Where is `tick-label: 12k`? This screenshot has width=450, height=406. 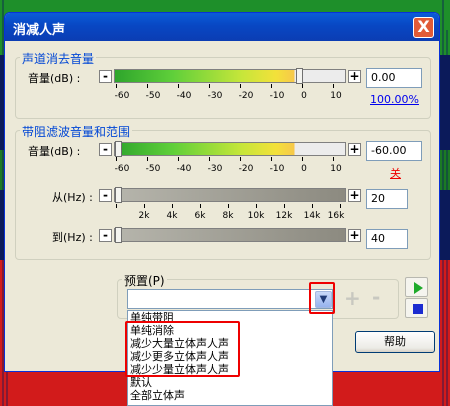 tick-label: 12k is located at coordinates (284, 216).